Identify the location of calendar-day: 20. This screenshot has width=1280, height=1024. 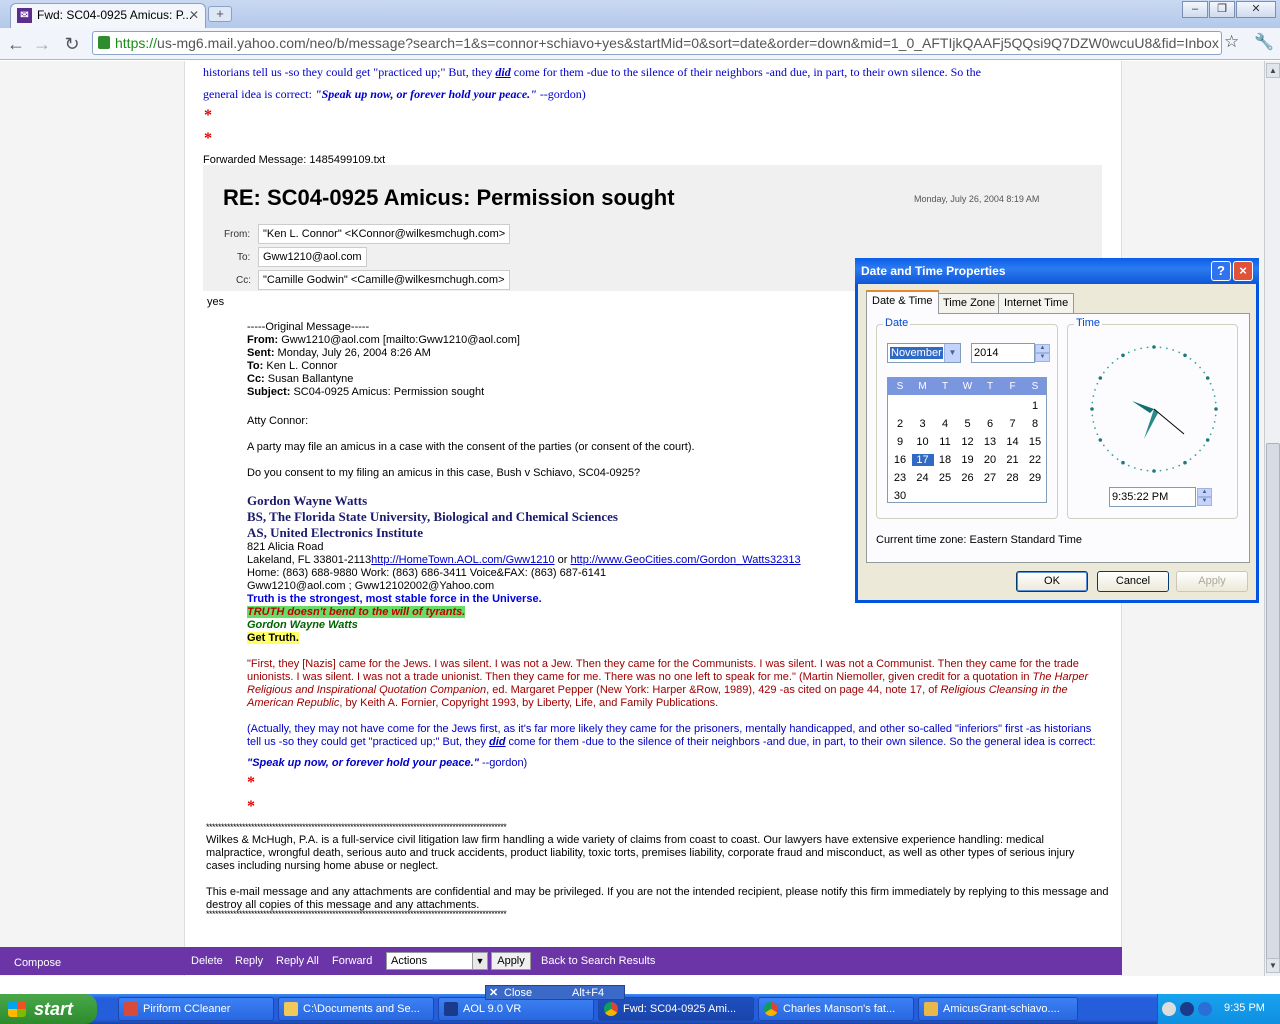
(990, 460).